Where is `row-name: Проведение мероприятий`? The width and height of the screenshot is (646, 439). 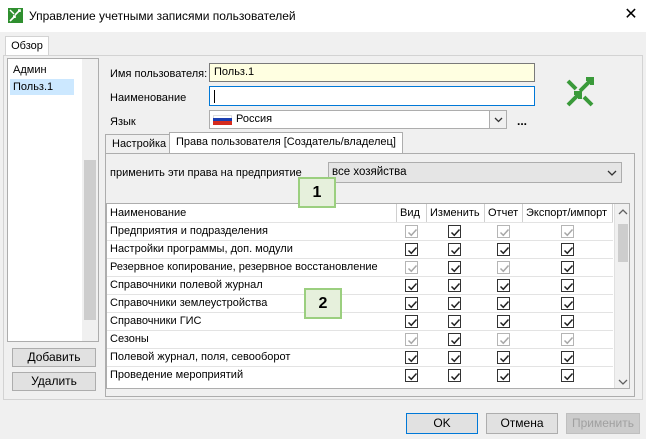
row-name: Проведение мероприятий is located at coordinates (177, 375).